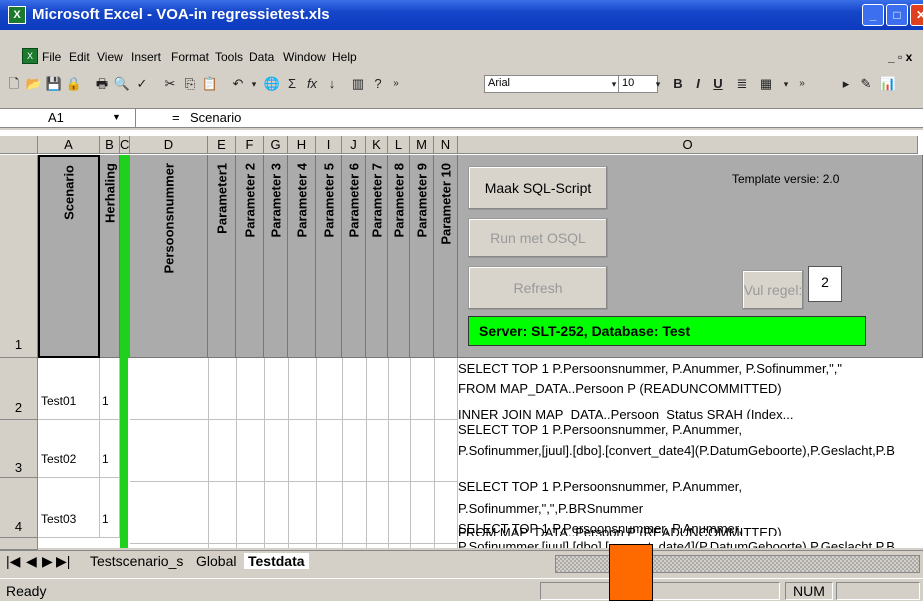 The height and width of the screenshot is (601, 923). What do you see at coordinates (538, 238) in the screenshot?
I see `run-met-osql-button: Run met OSQL` at bounding box center [538, 238].